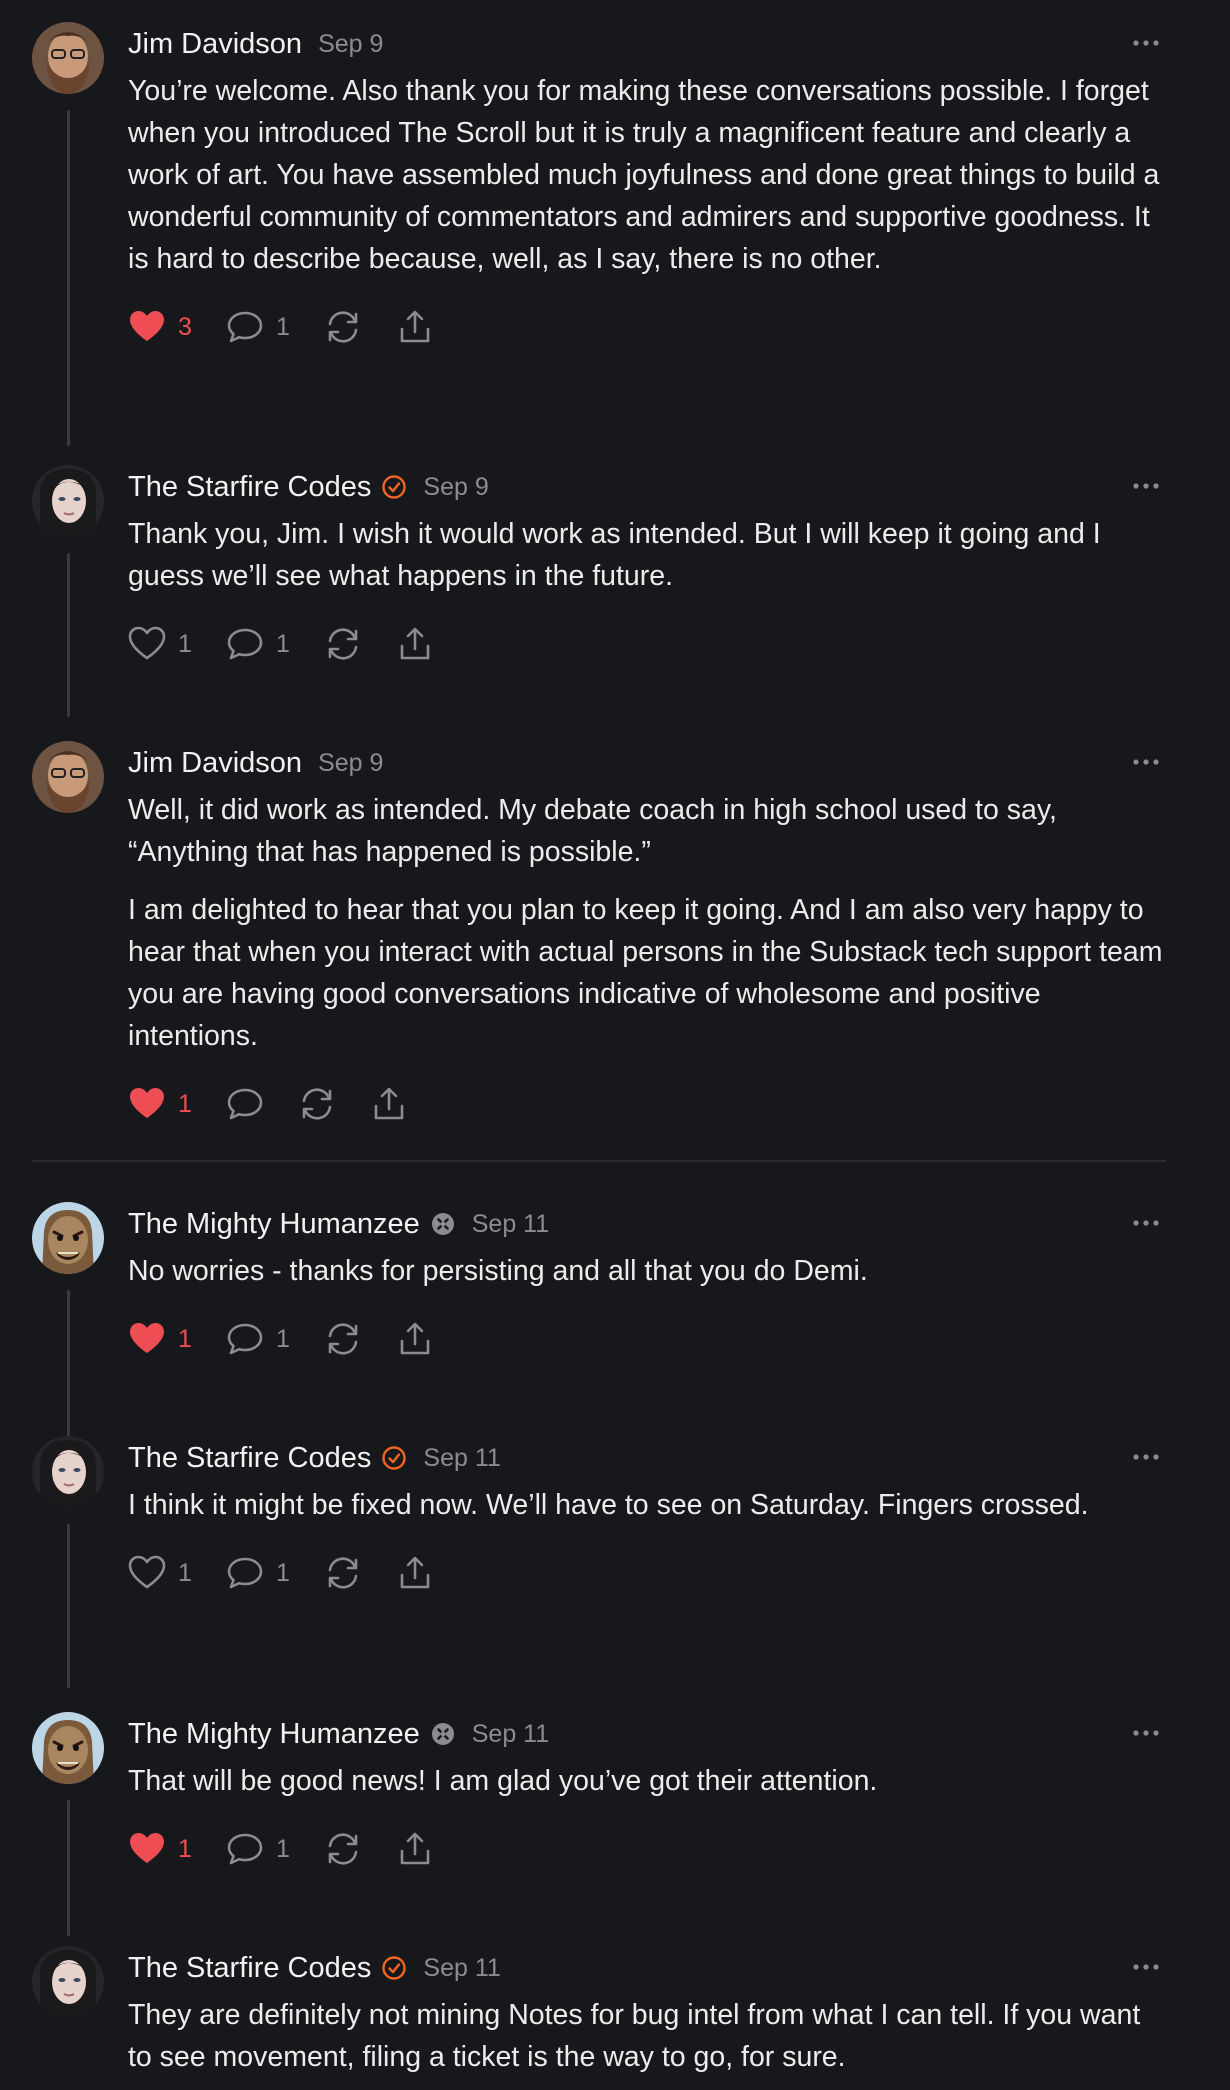 This screenshot has height=2090, width=1230. What do you see at coordinates (647, 1458) in the screenshot?
I see `comment-header: The Starfire Codes Sep 11` at bounding box center [647, 1458].